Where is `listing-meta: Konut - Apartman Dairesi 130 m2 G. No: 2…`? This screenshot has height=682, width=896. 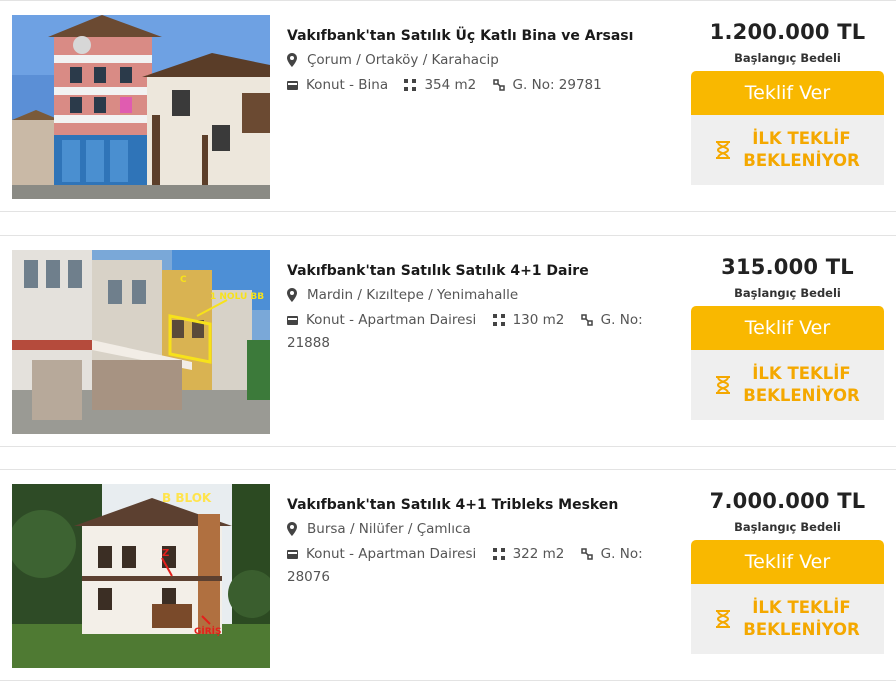
listing-meta: Konut - Apartman Dairesi 130 m2 G. No: 2… is located at coordinates (477, 332).